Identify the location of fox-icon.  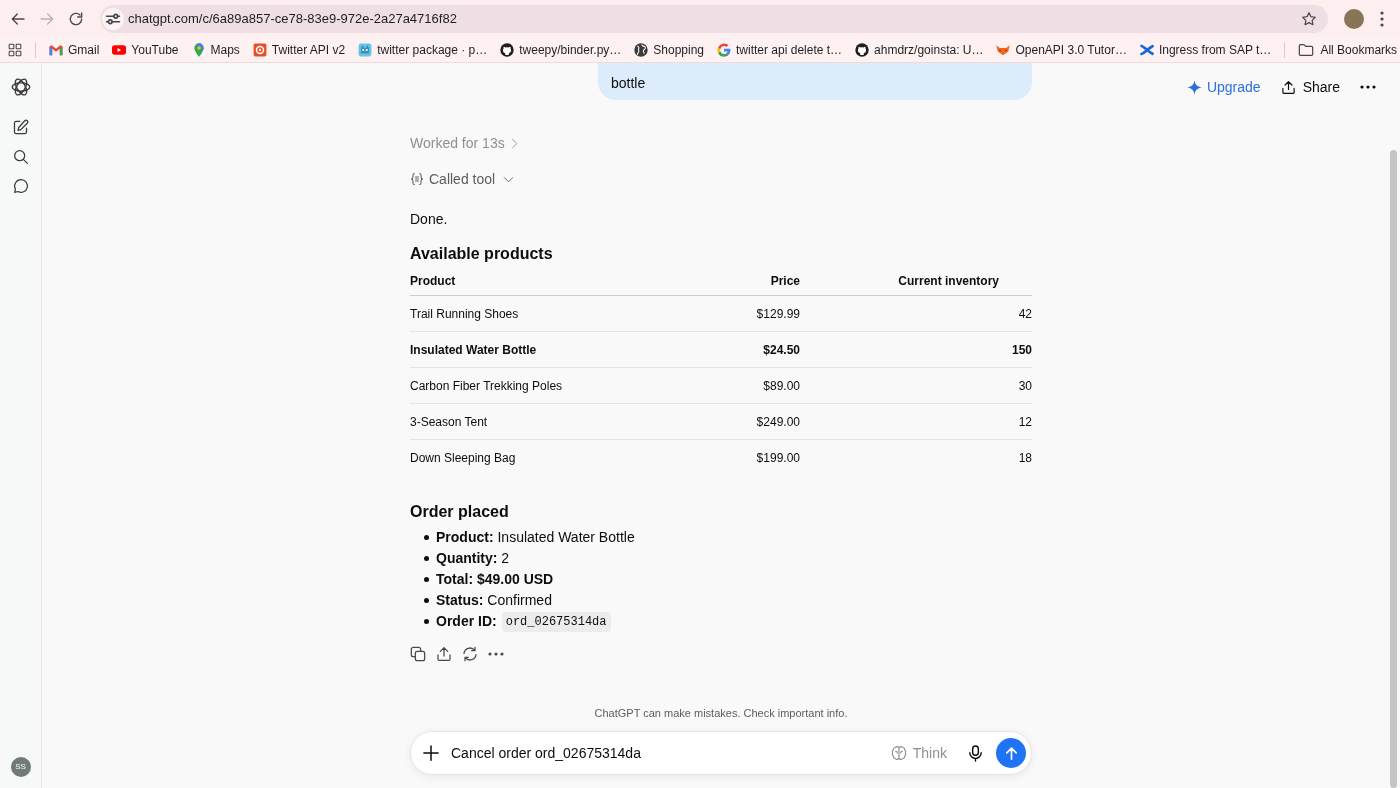
(1003, 49).